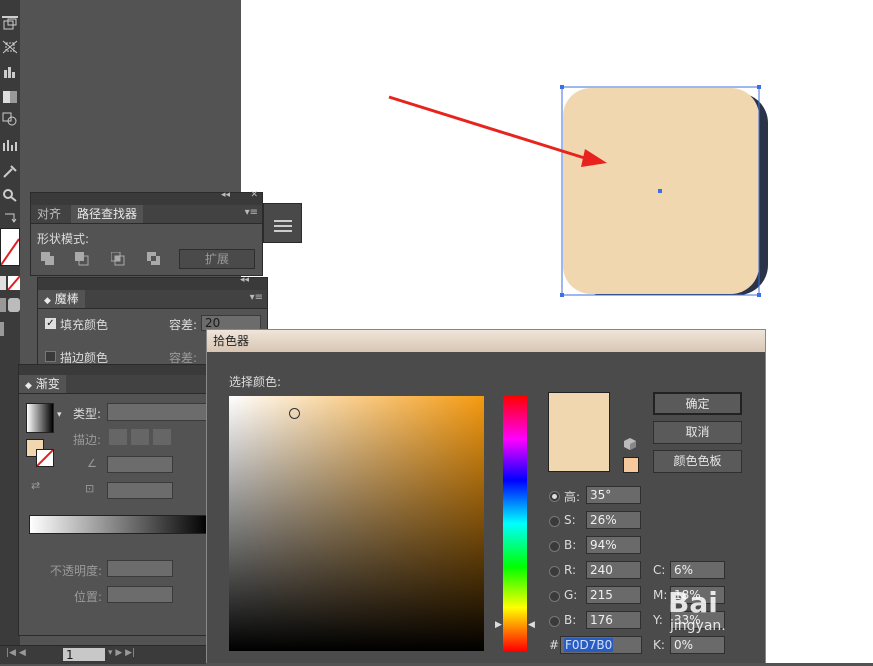 The image size is (873, 666). What do you see at coordinates (486, 341) in the screenshot?
I see `dialog-title: 拾色器` at bounding box center [486, 341].